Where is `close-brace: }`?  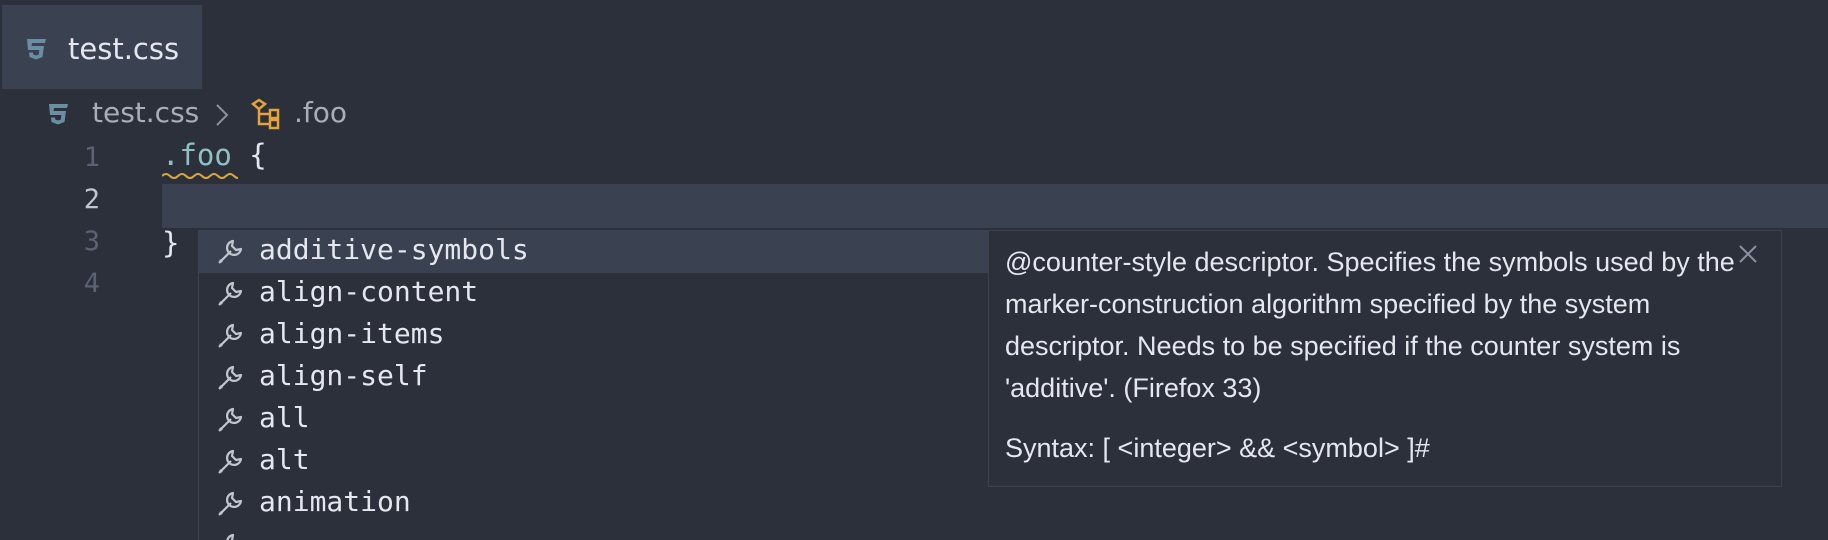
close-brace: } is located at coordinates (171, 243).